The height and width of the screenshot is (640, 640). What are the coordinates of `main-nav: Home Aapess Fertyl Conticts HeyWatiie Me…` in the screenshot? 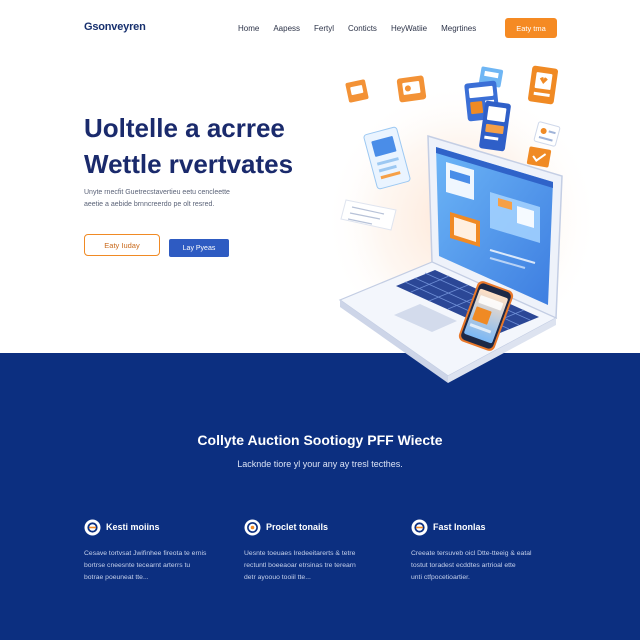 It's located at (357, 28).